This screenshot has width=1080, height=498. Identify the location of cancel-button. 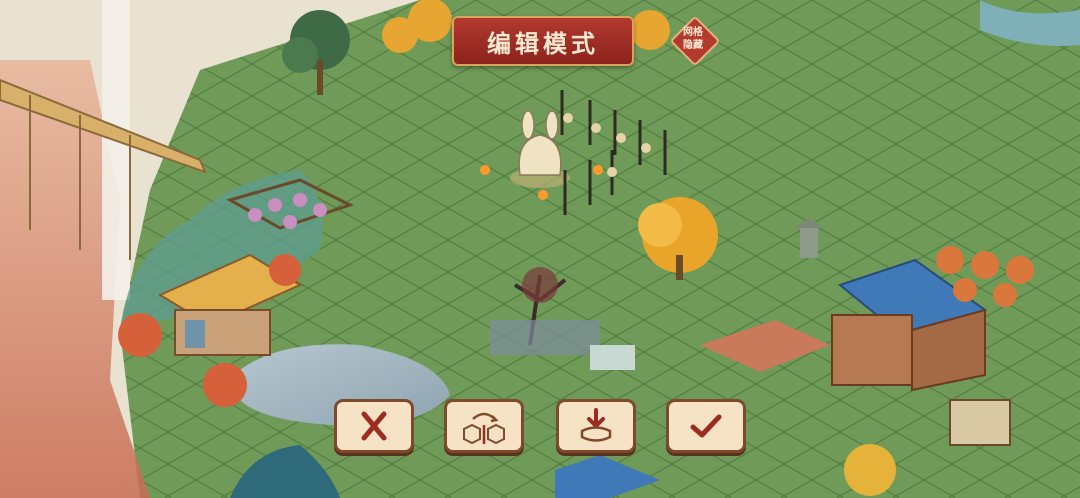
(374, 426).